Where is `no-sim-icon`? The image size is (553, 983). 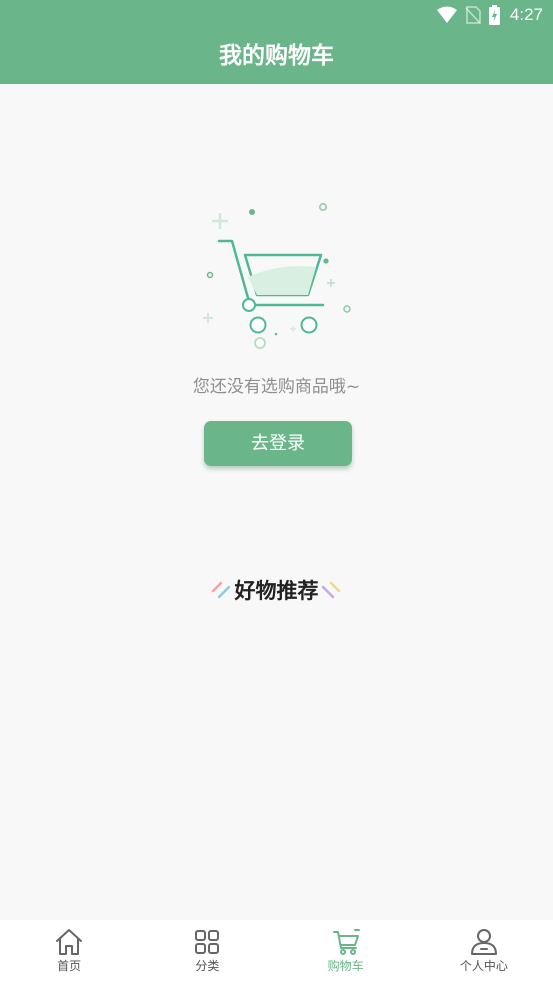
no-sim-icon is located at coordinates (473, 15).